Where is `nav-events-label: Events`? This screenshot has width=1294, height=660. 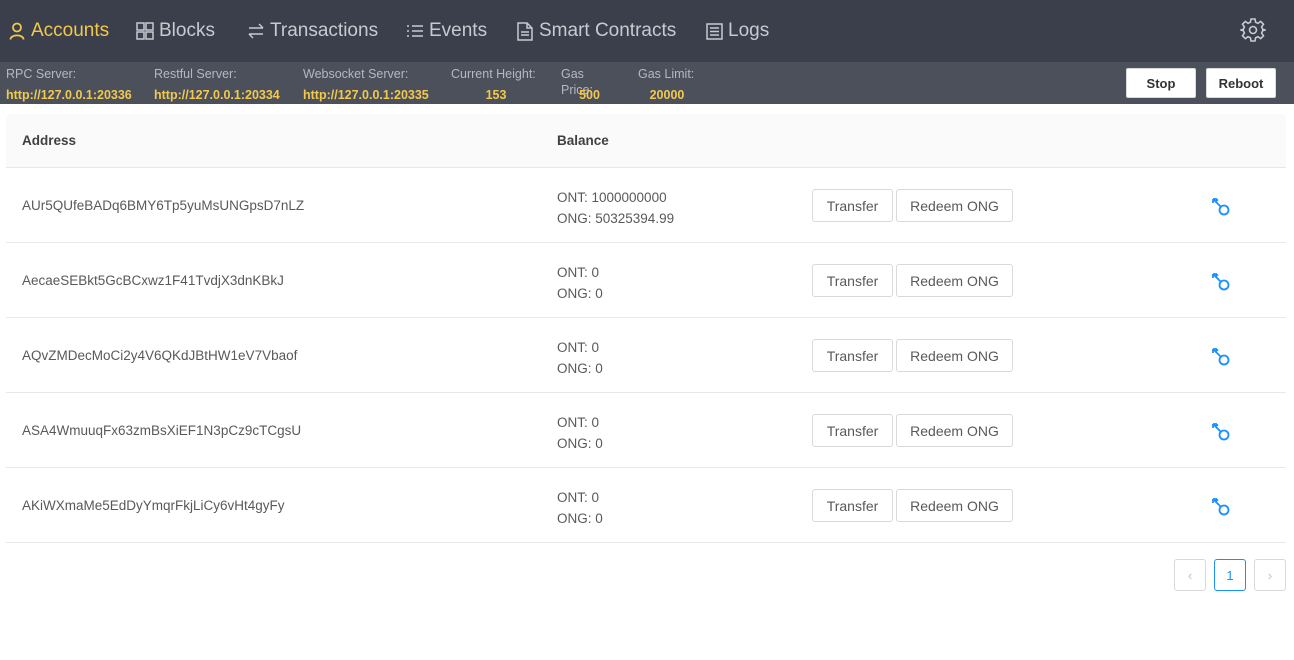
nav-events-label: Events is located at coordinates (458, 30).